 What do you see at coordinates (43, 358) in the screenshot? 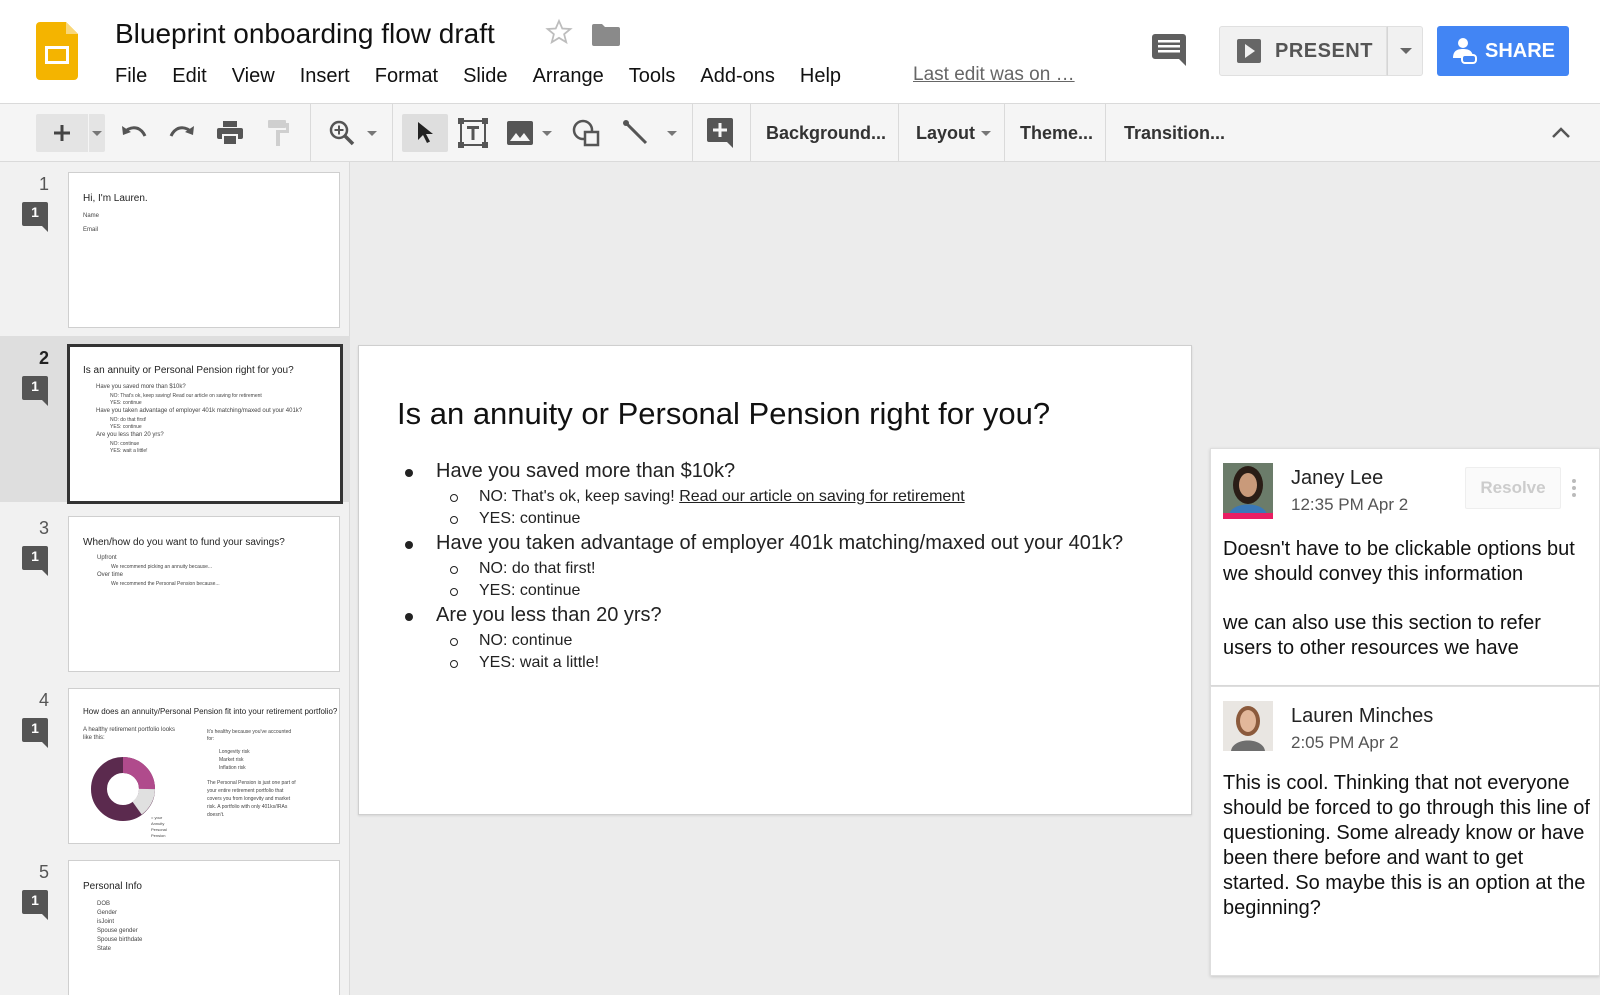
I see `slide-number: 2` at bounding box center [43, 358].